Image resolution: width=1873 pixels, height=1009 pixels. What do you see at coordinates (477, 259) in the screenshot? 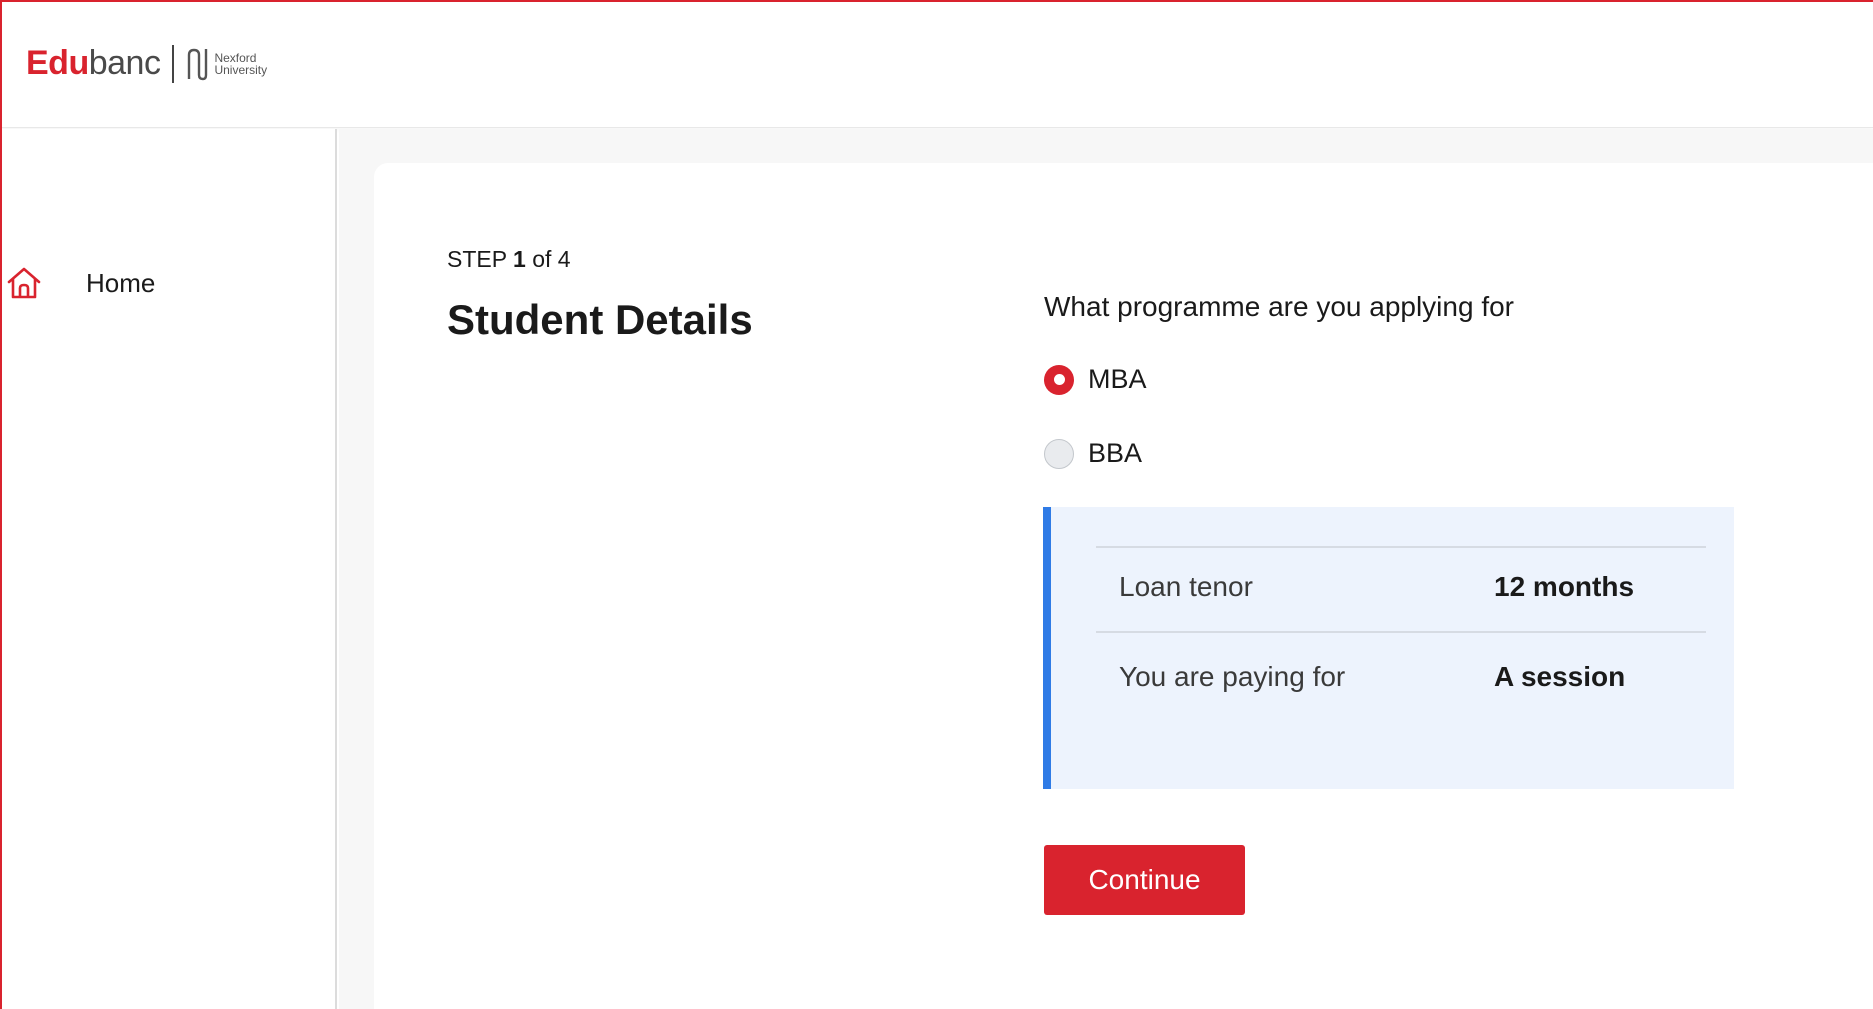
I see `step-prefix: STEP` at bounding box center [477, 259].